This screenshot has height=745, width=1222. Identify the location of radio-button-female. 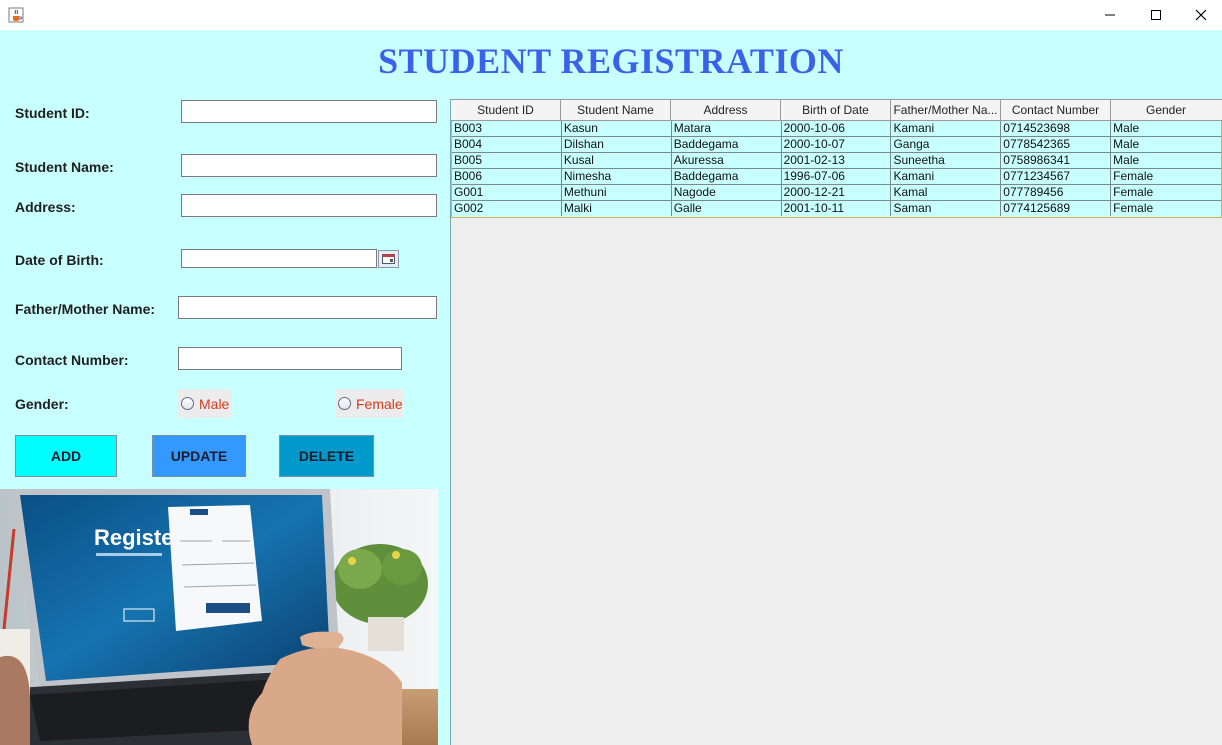
(344, 403).